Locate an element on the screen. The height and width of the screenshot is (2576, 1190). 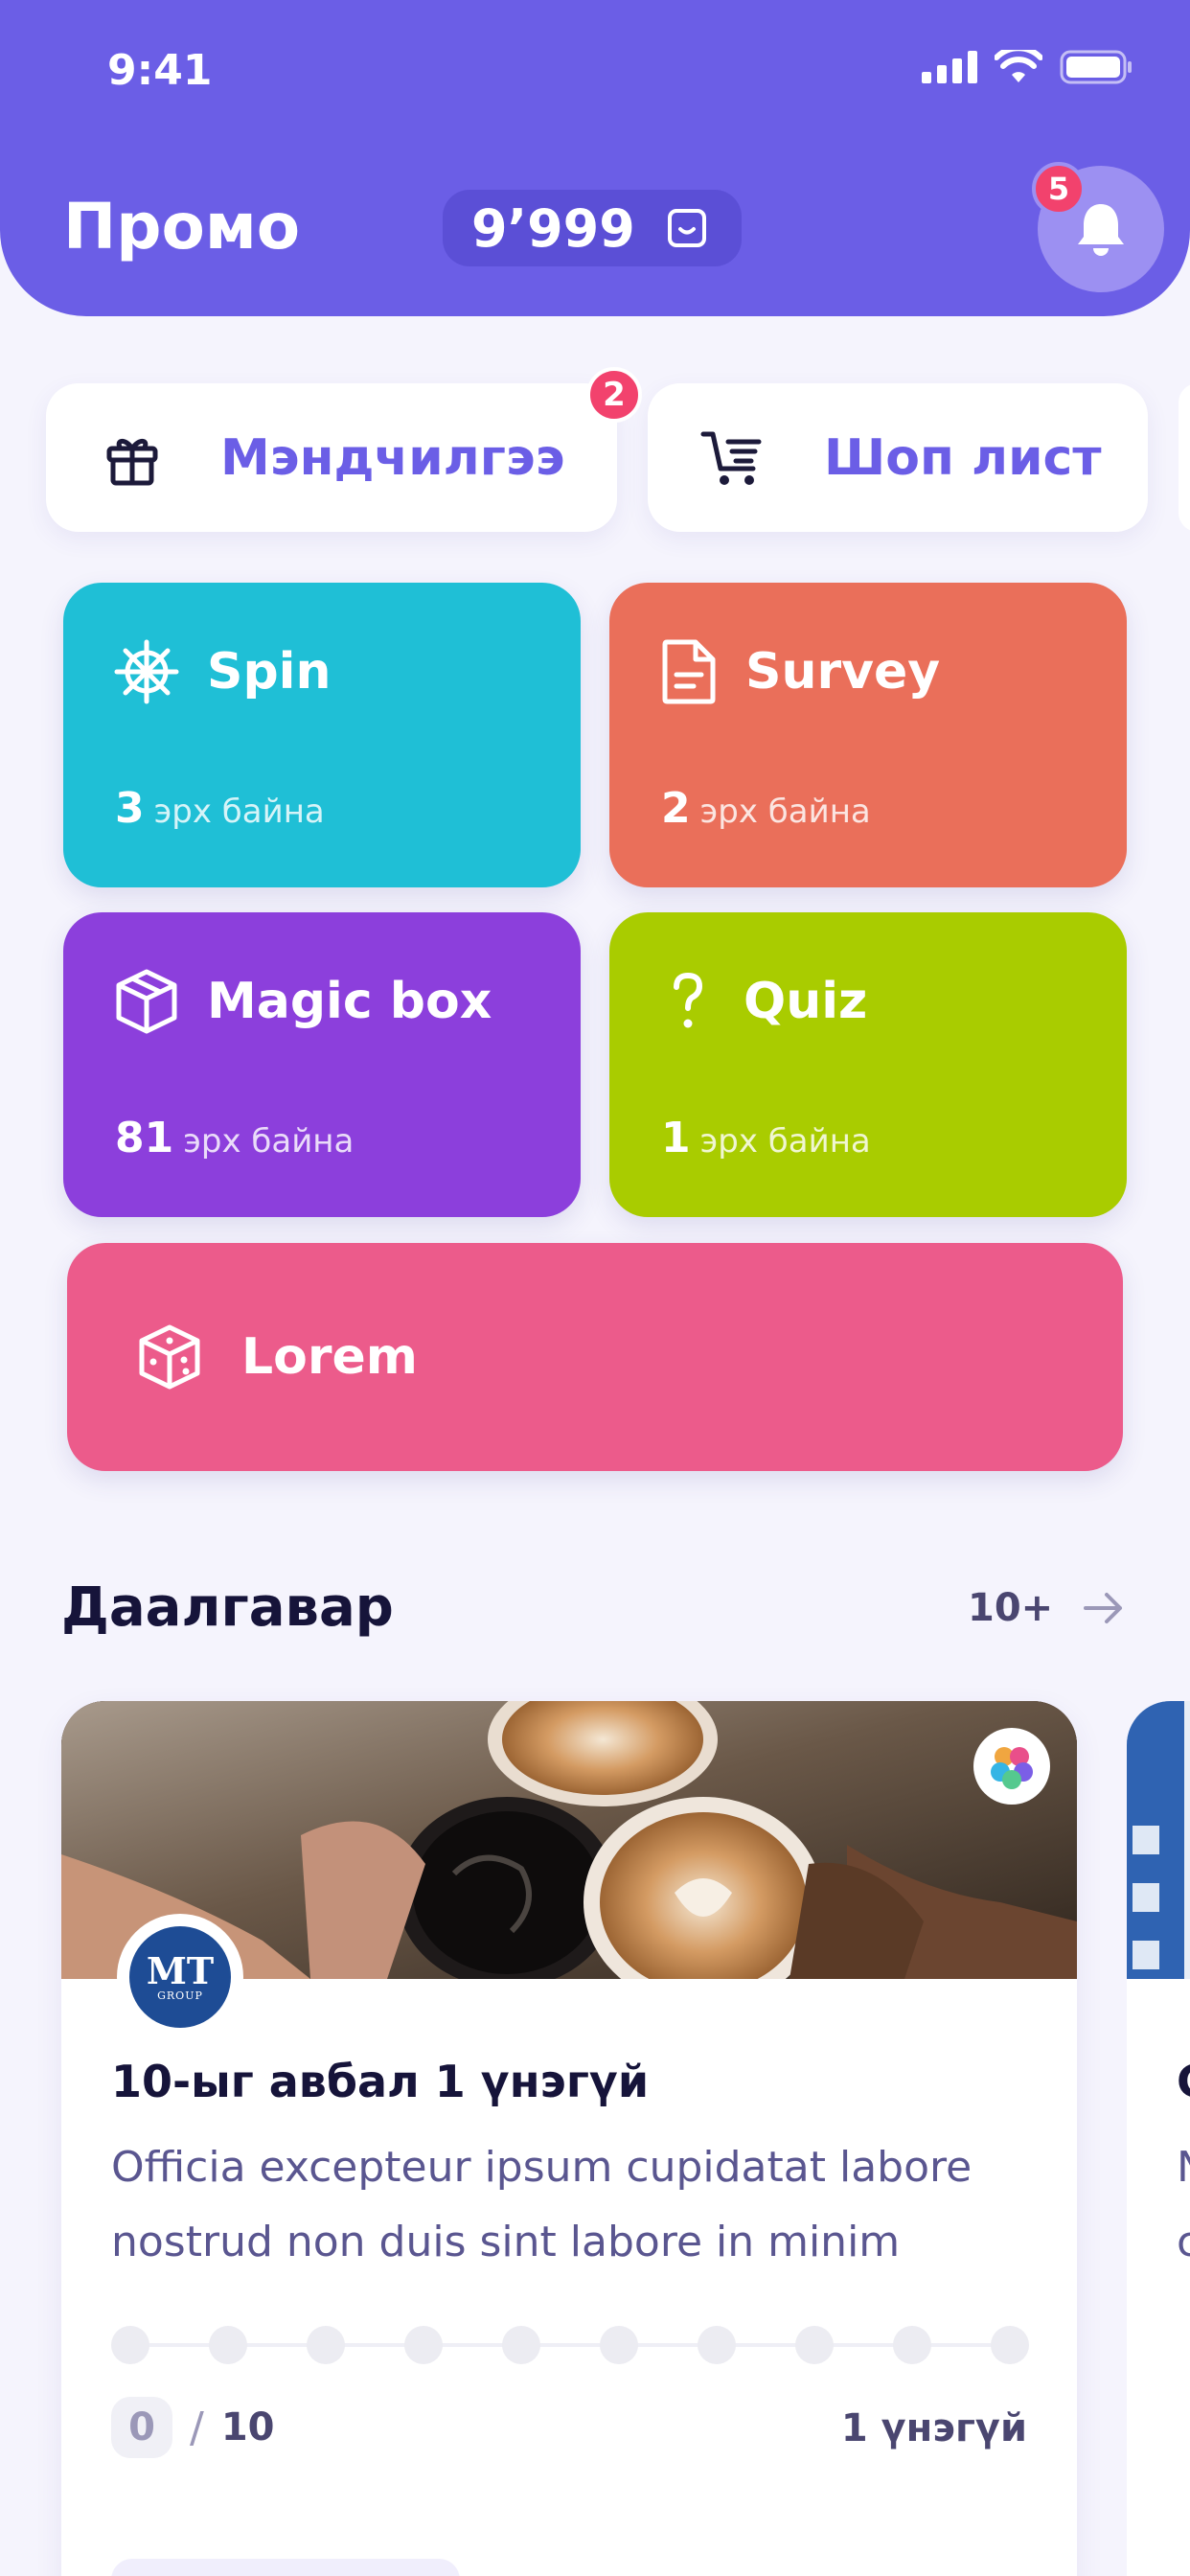
lorem-card: Lorem is located at coordinates (595, 1357).